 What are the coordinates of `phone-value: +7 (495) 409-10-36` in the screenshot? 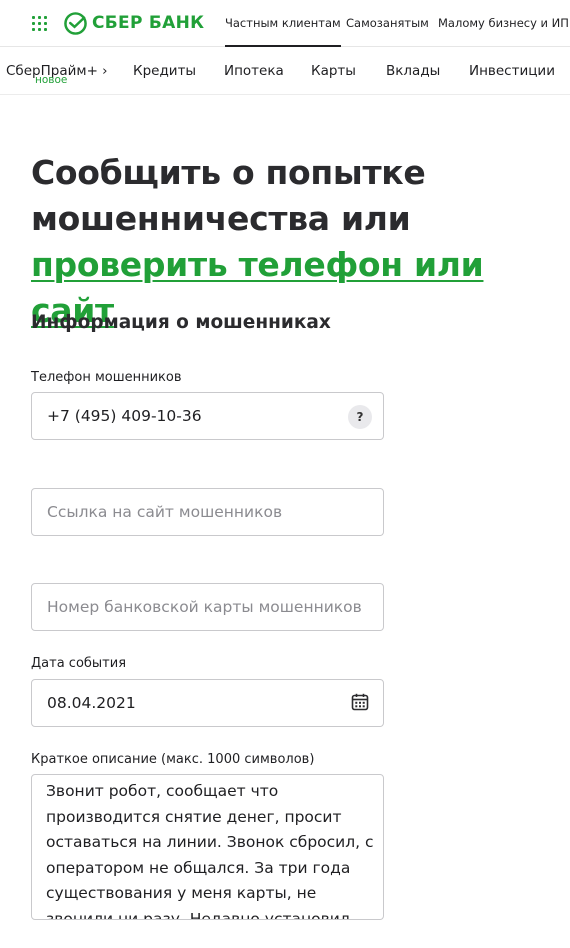 It's located at (124, 416).